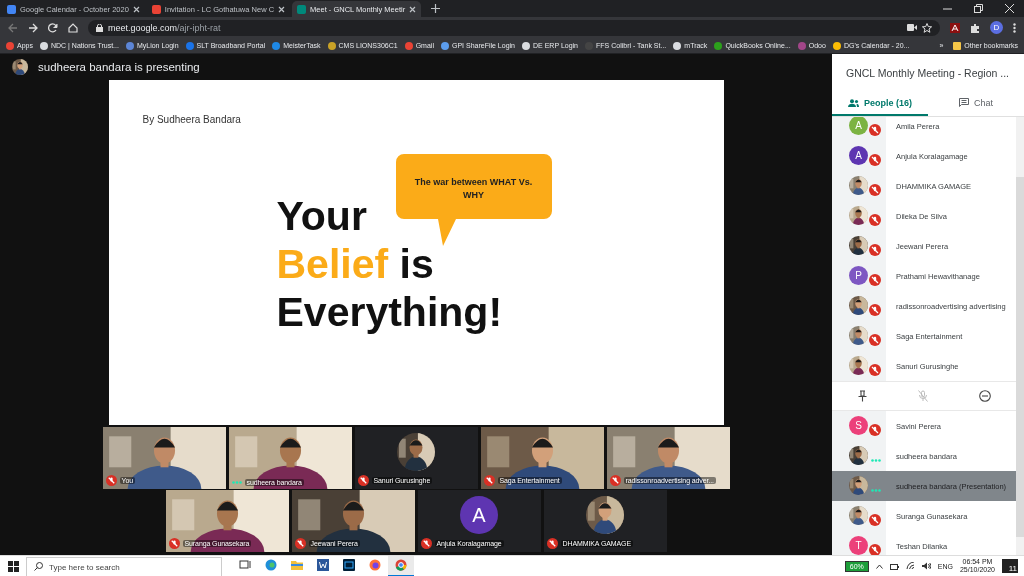  Describe the element at coordinates (862, 396) in the screenshot. I see `pin-icon` at that location.